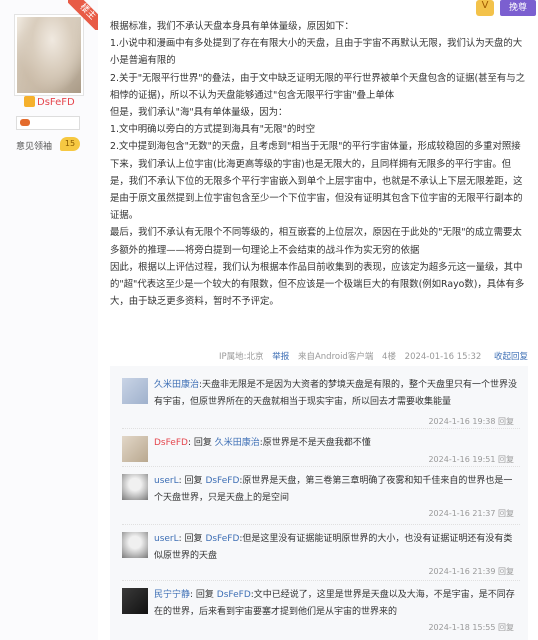  What do you see at coordinates (171, 443) in the screenshot?
I see `reply-username: DsFeFD` at bounding box center [171, 443].